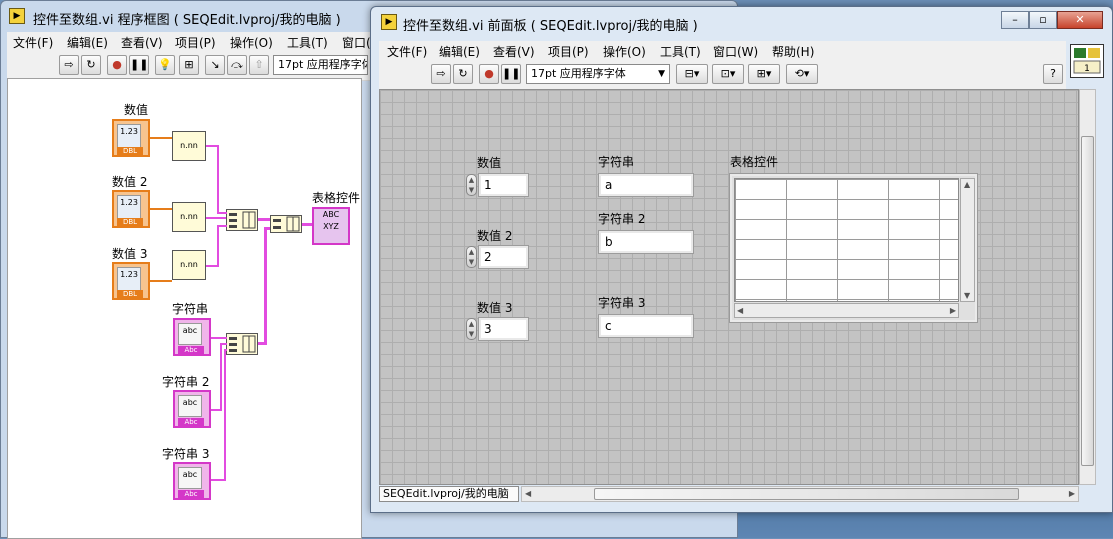  Describe the element at coordinates (165, 65) in the screenshot. I see `highlight-execution-icon: 💡` at that location.